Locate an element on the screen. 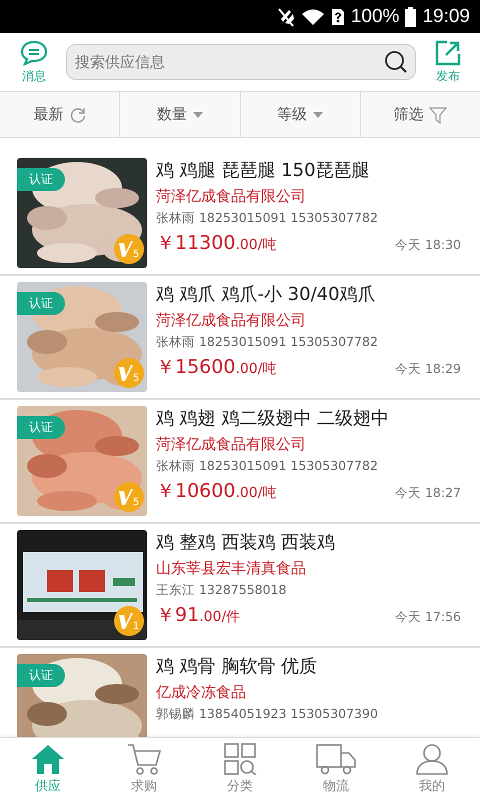  price: ￥10600.00/吨 is located at coordinates (216, 491).